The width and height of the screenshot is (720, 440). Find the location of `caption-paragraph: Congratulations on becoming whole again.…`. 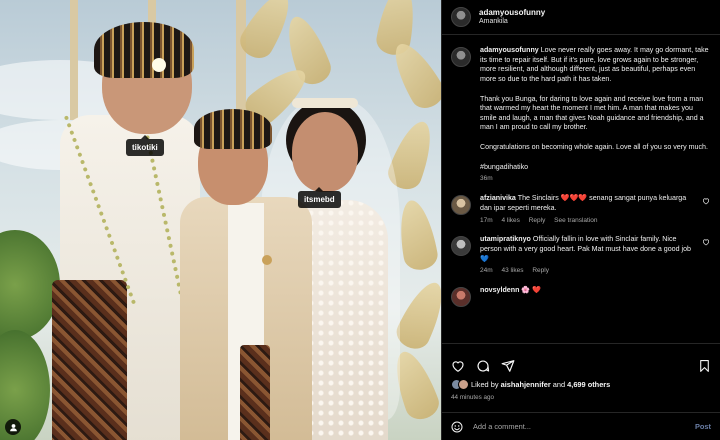

caption-paragraph: Congratulations on becoming whole again.… is located at coordinates (594, 147).